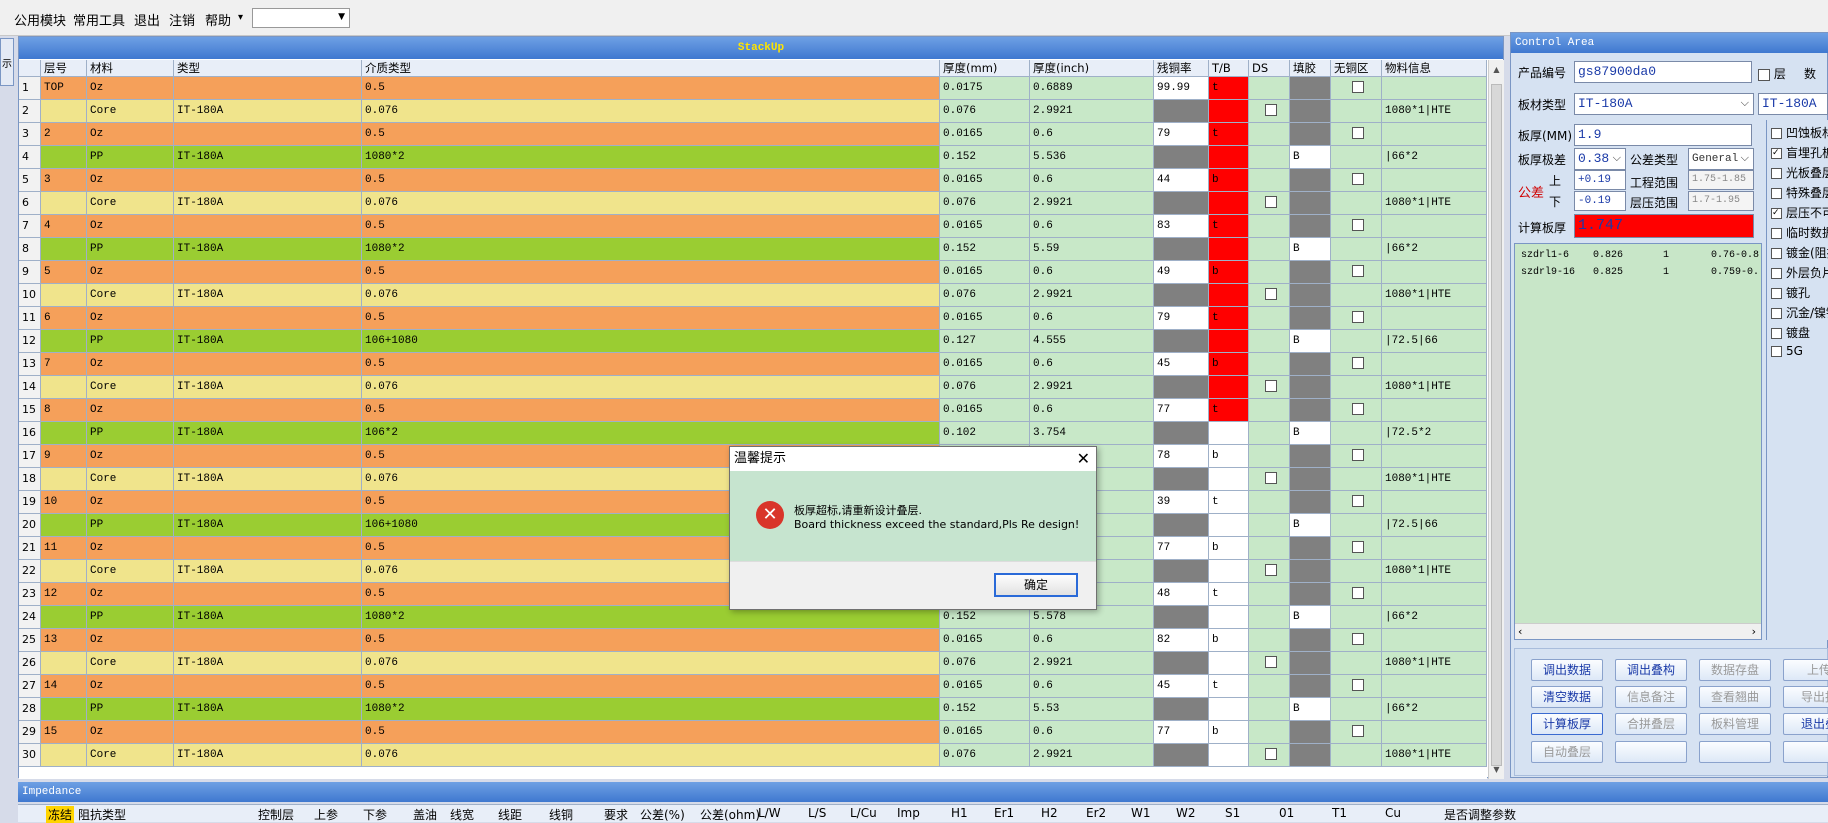 The width and height of the screenshot is (1828, 823). Describe the element at coordinates (753, 709) in the screenshot. I see `table-row: 28 PP IT-180A 1080*2 0.152 5.53 B |66*2` at that location.